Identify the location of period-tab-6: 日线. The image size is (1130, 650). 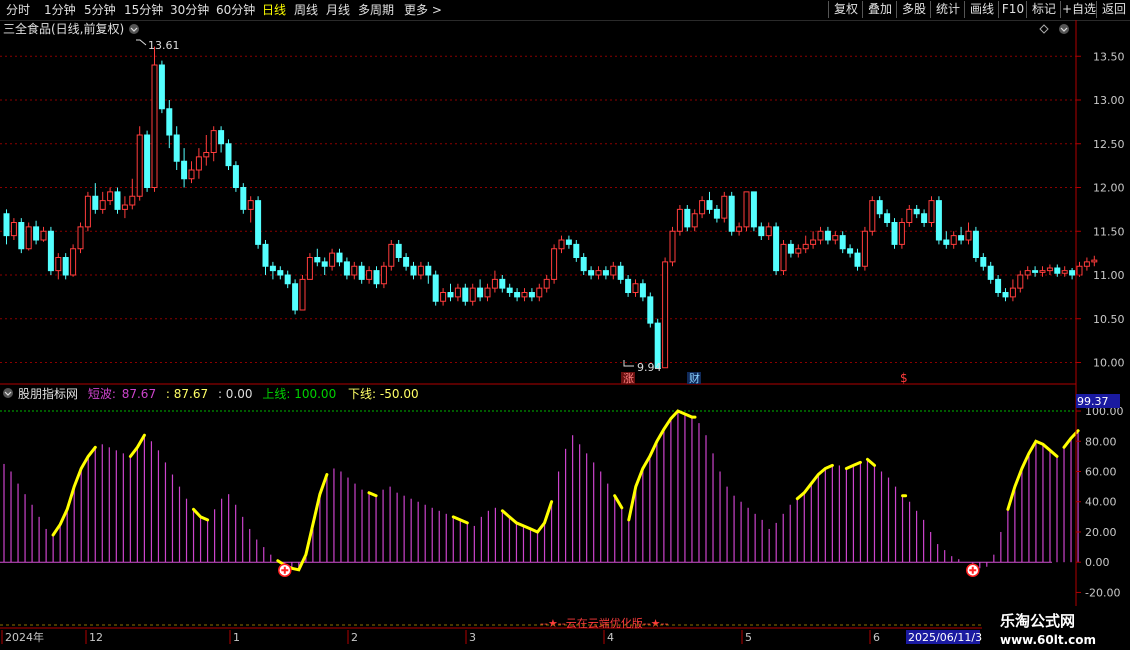
(274, 10).